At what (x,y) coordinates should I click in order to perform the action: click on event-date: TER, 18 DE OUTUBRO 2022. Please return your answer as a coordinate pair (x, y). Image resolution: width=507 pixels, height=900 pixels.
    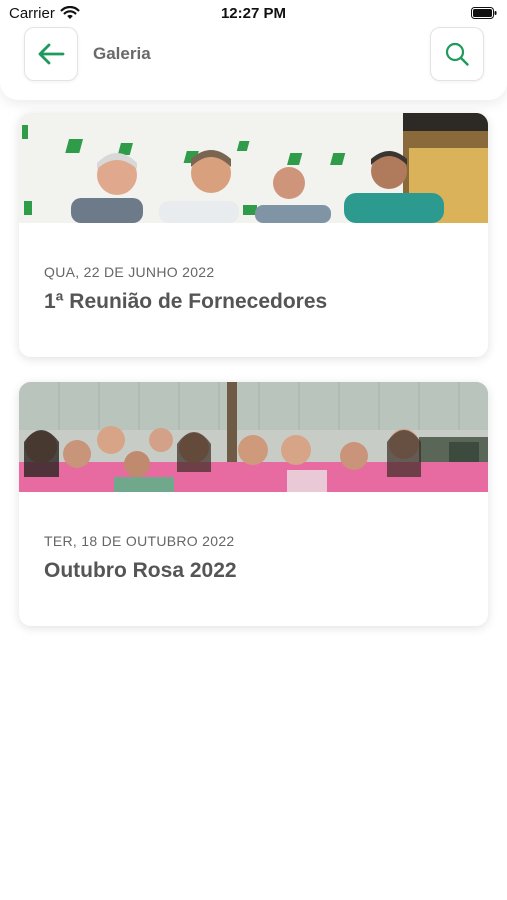
    Looking at the image, I should click on (139, 541).